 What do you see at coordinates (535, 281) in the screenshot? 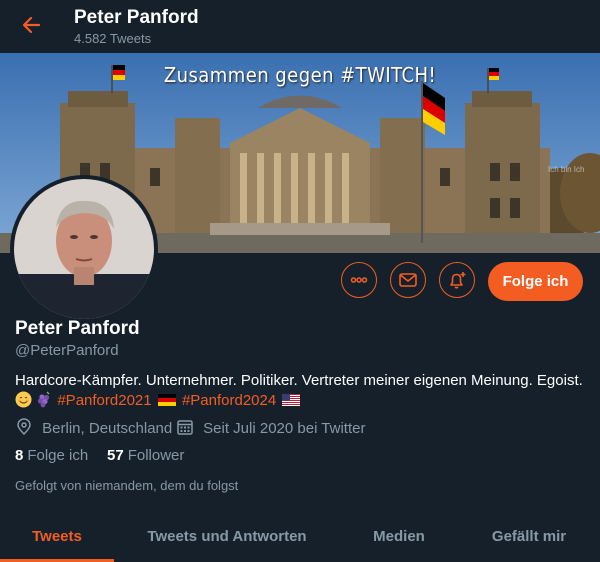
I see `follow-button: Folge ich` at bounding box center [535, 281].